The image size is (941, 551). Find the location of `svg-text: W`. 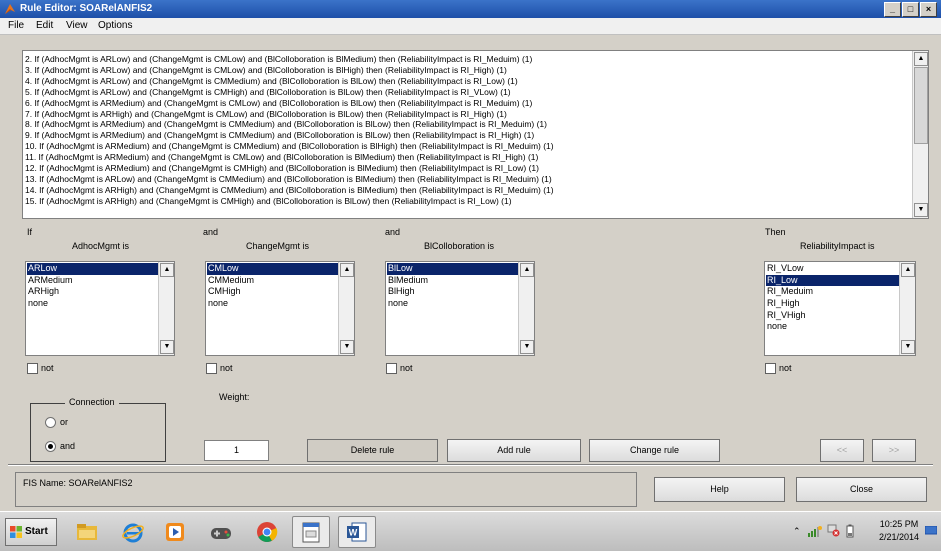

svg-text: W is located at coordinates (353, 533).